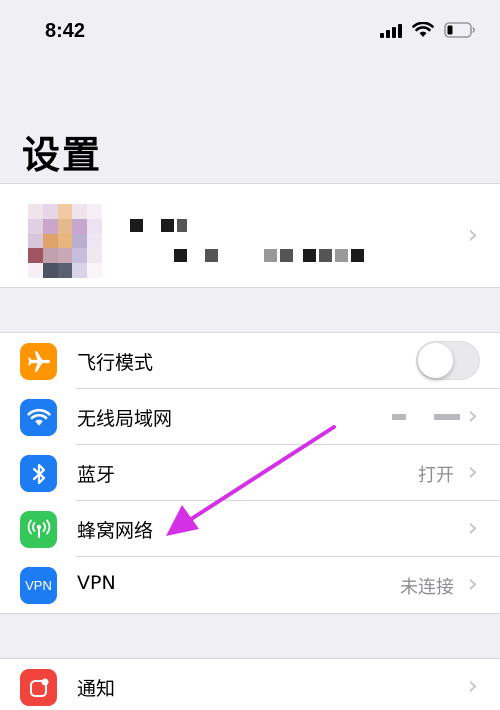  Describe the element at coordinates (435, 360) in the screenshot. I see `toggle-knob` at that location.